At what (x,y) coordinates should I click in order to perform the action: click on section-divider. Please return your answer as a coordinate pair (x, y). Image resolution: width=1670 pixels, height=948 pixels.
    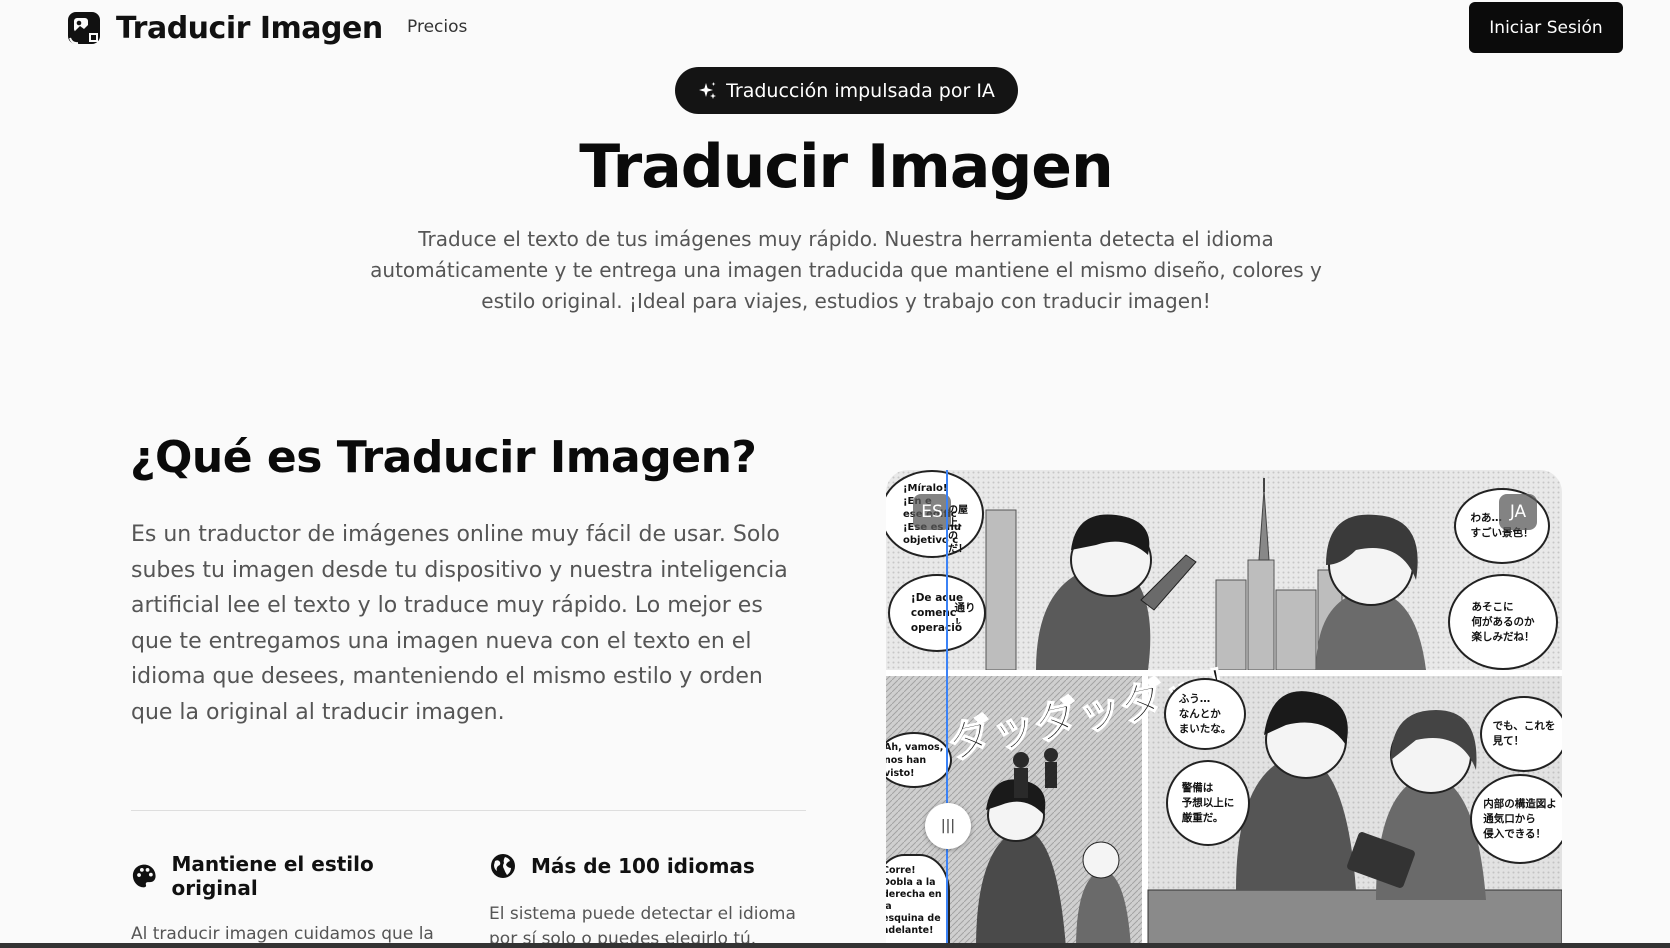
    Looking at the image, I should click on (468, 810).